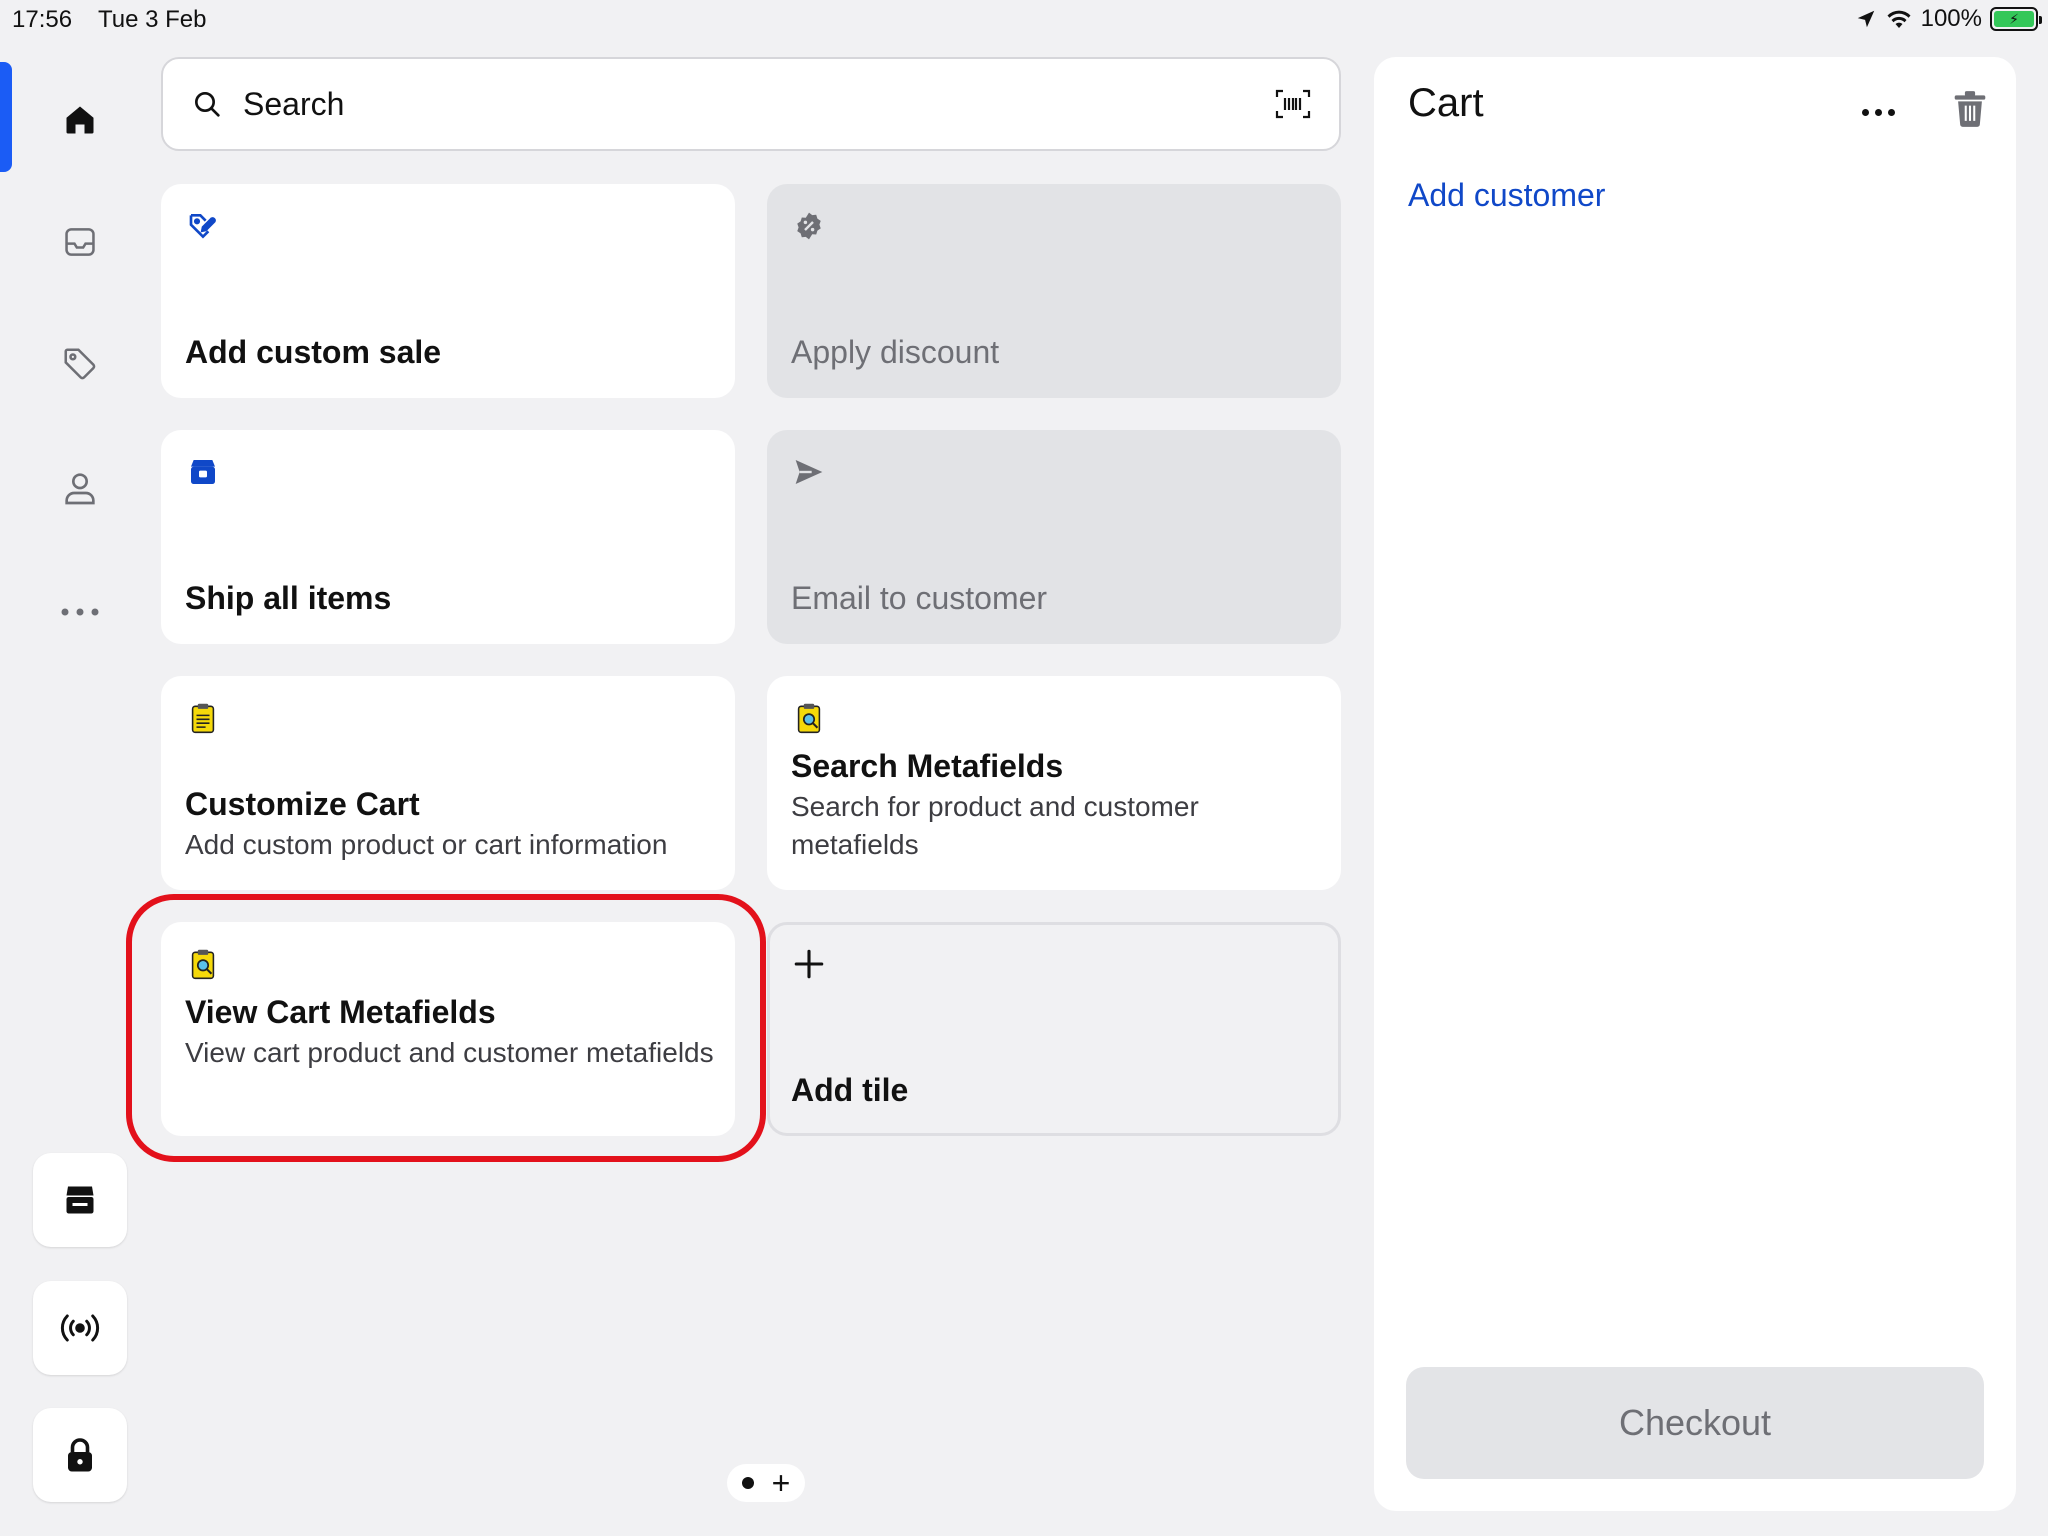  I want to click on trash-icon, so click(1970, 109).